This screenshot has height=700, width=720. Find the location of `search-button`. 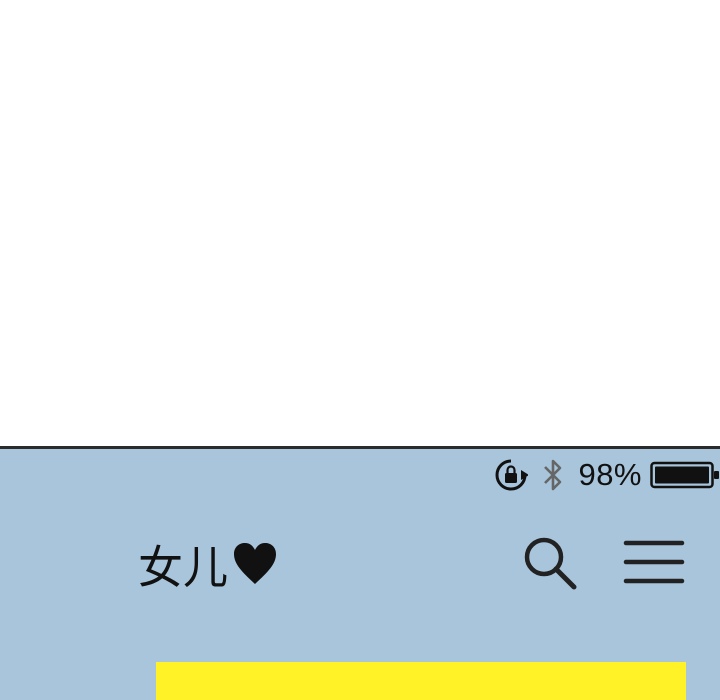

search-button is located at coordinates (551, 564).